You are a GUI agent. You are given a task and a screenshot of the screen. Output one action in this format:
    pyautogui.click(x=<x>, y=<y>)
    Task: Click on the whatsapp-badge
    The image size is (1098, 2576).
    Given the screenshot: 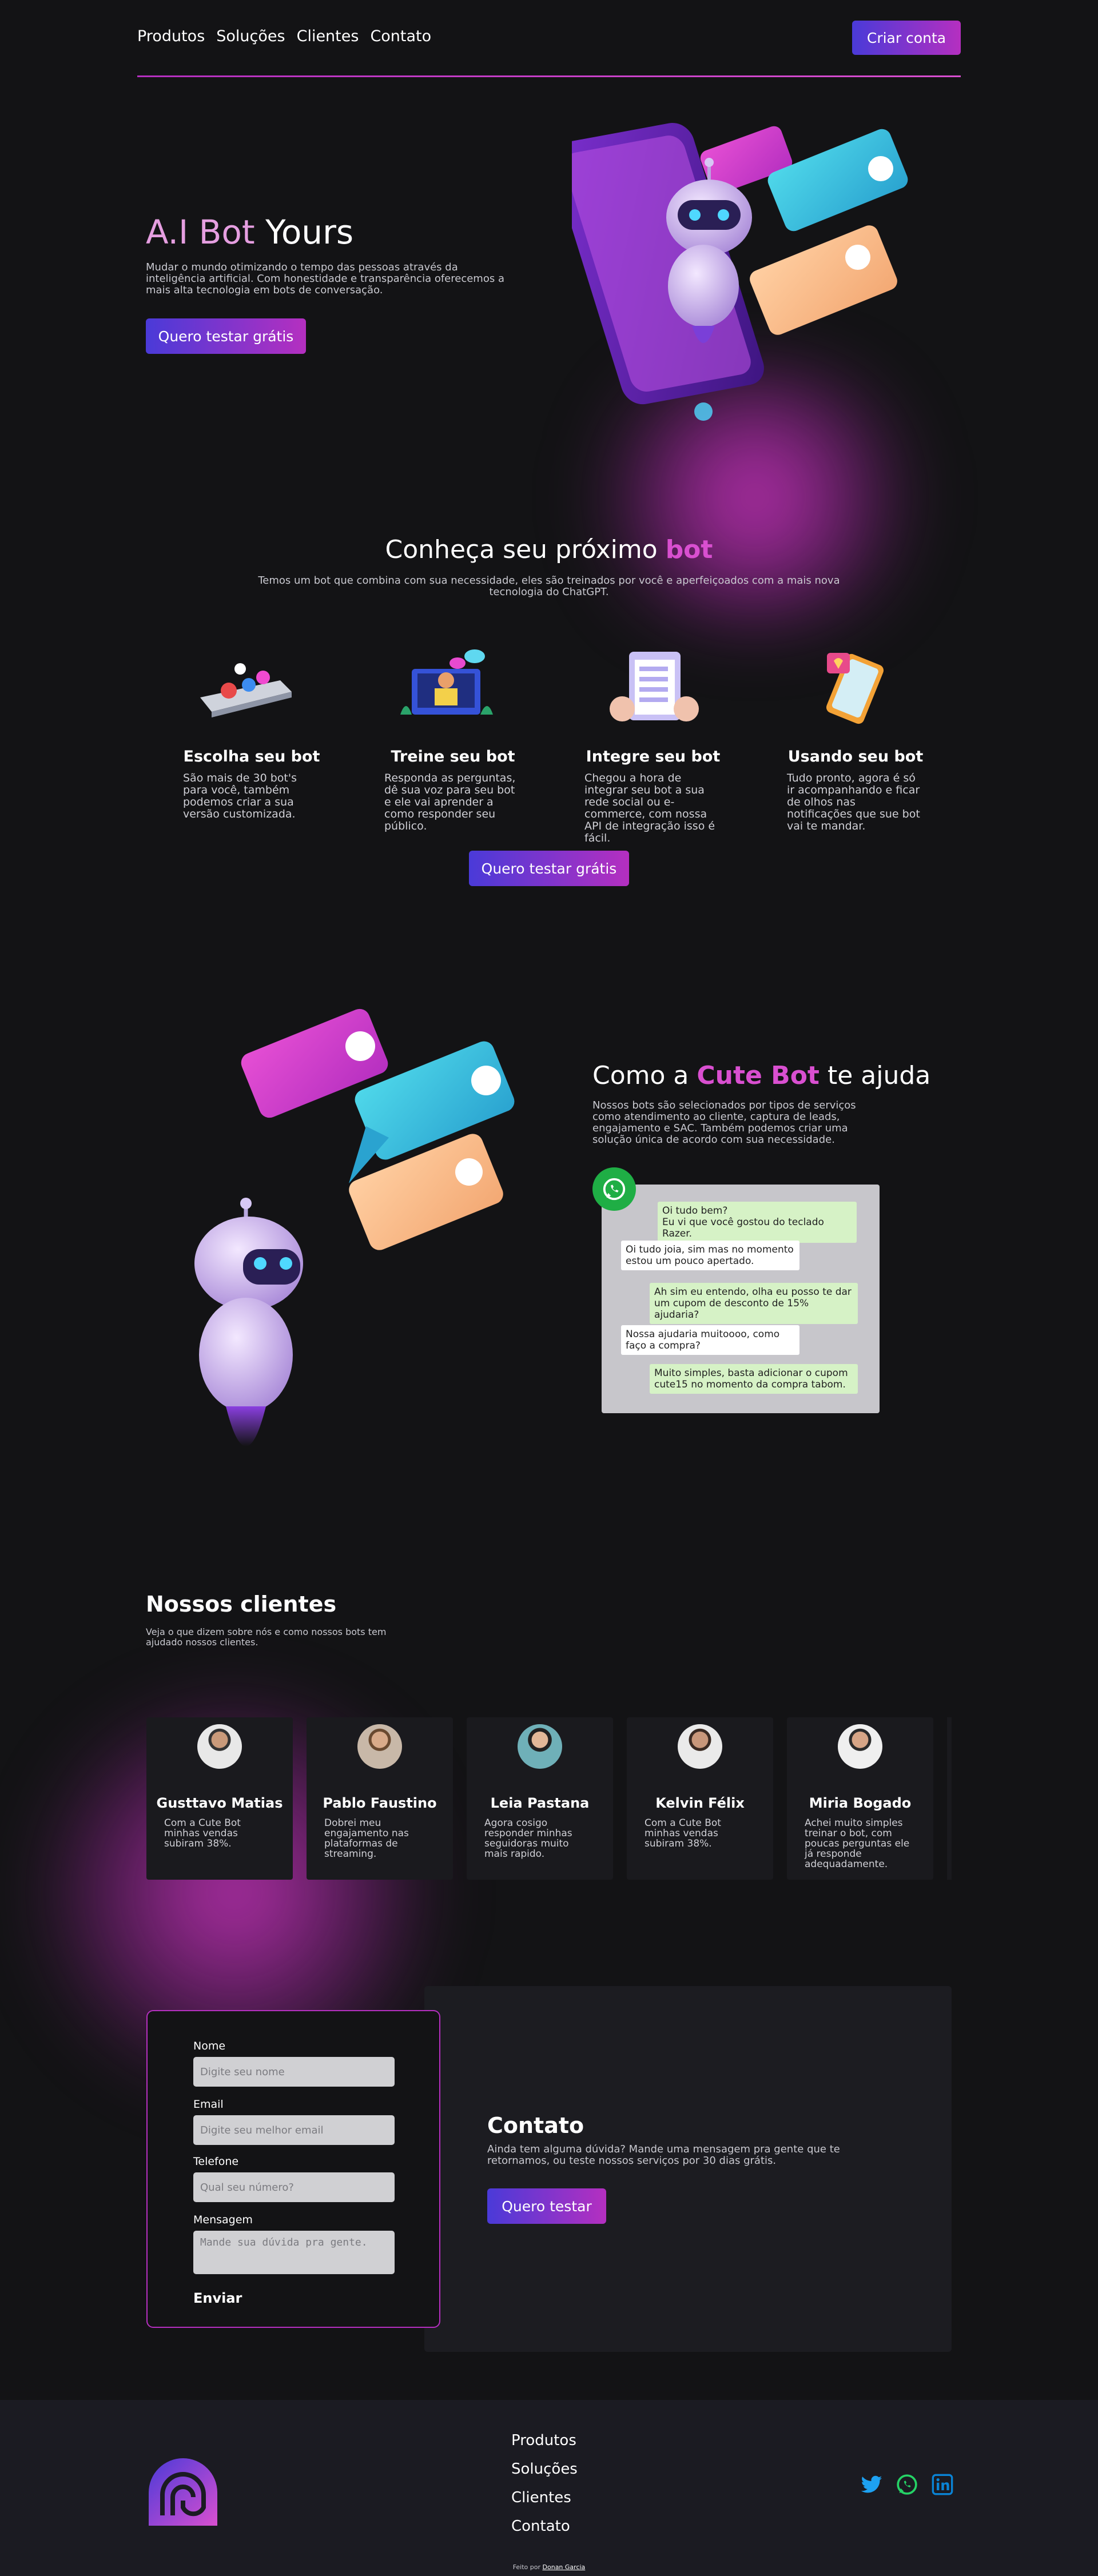 What is the action you would take?
    pyautogui.click(x=614, y=1189)
    